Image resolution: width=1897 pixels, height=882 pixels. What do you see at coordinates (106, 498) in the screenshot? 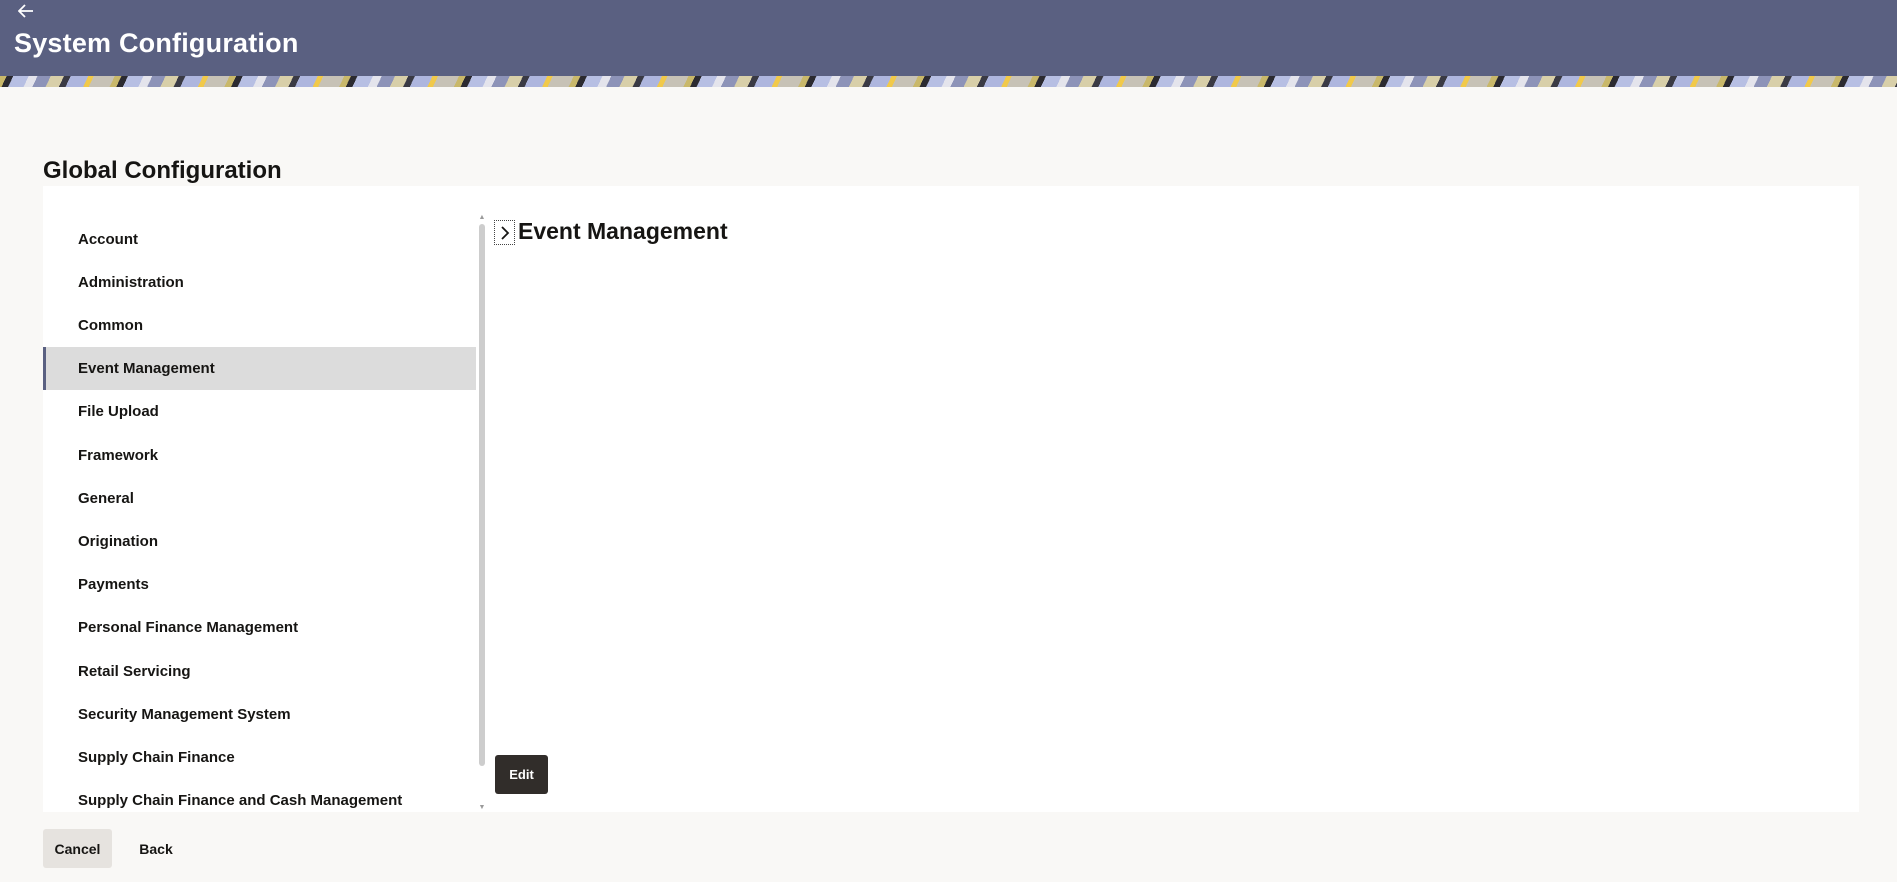
I see `nav-item-label: General` at bounding box center [106, 498].